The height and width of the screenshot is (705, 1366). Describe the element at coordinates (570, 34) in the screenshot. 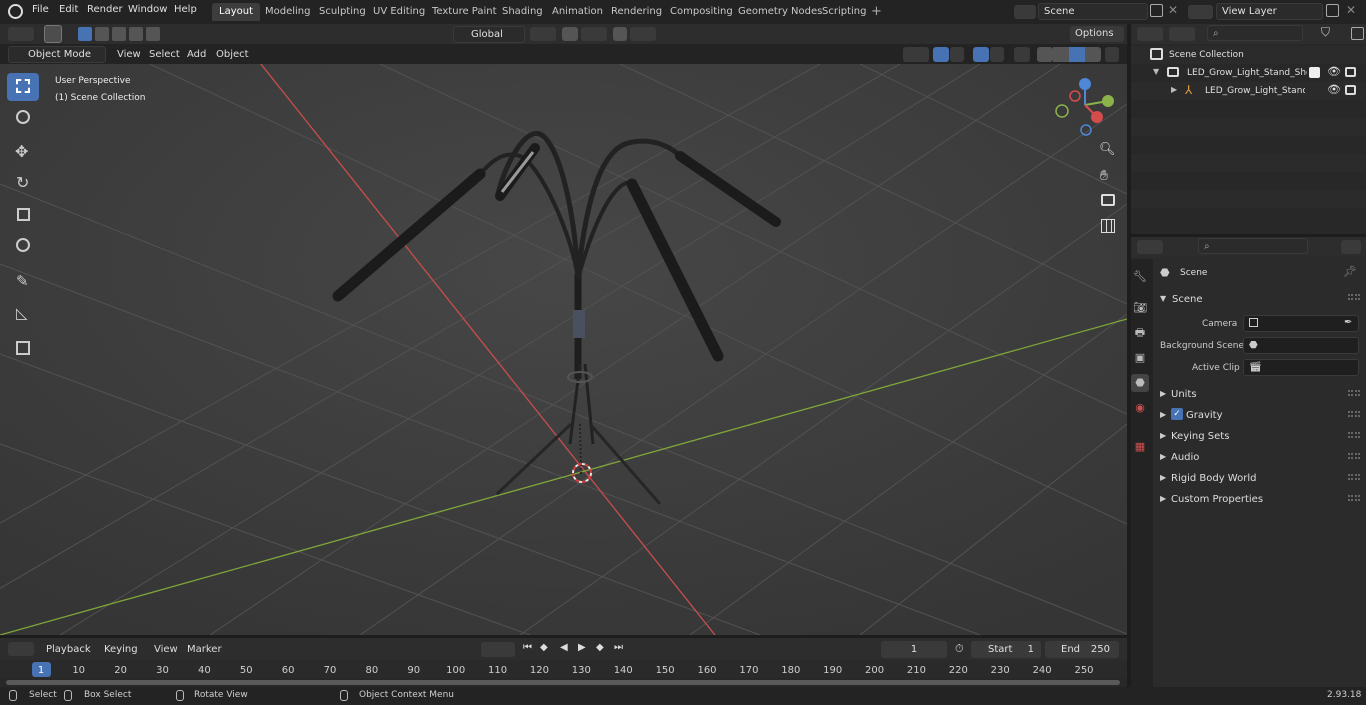

I see `snap-toggle-icon` at that location.